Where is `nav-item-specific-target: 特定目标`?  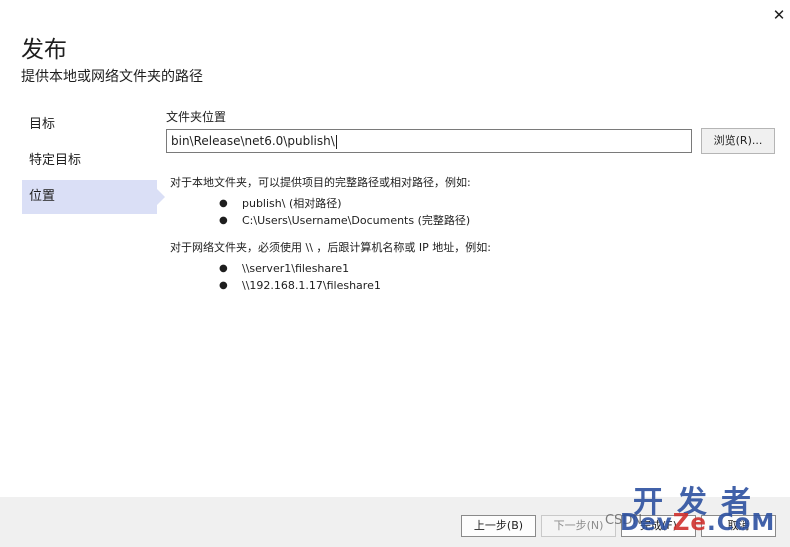
nav-item-specific-target: 特定目标 is located at coordinates (89, 161).